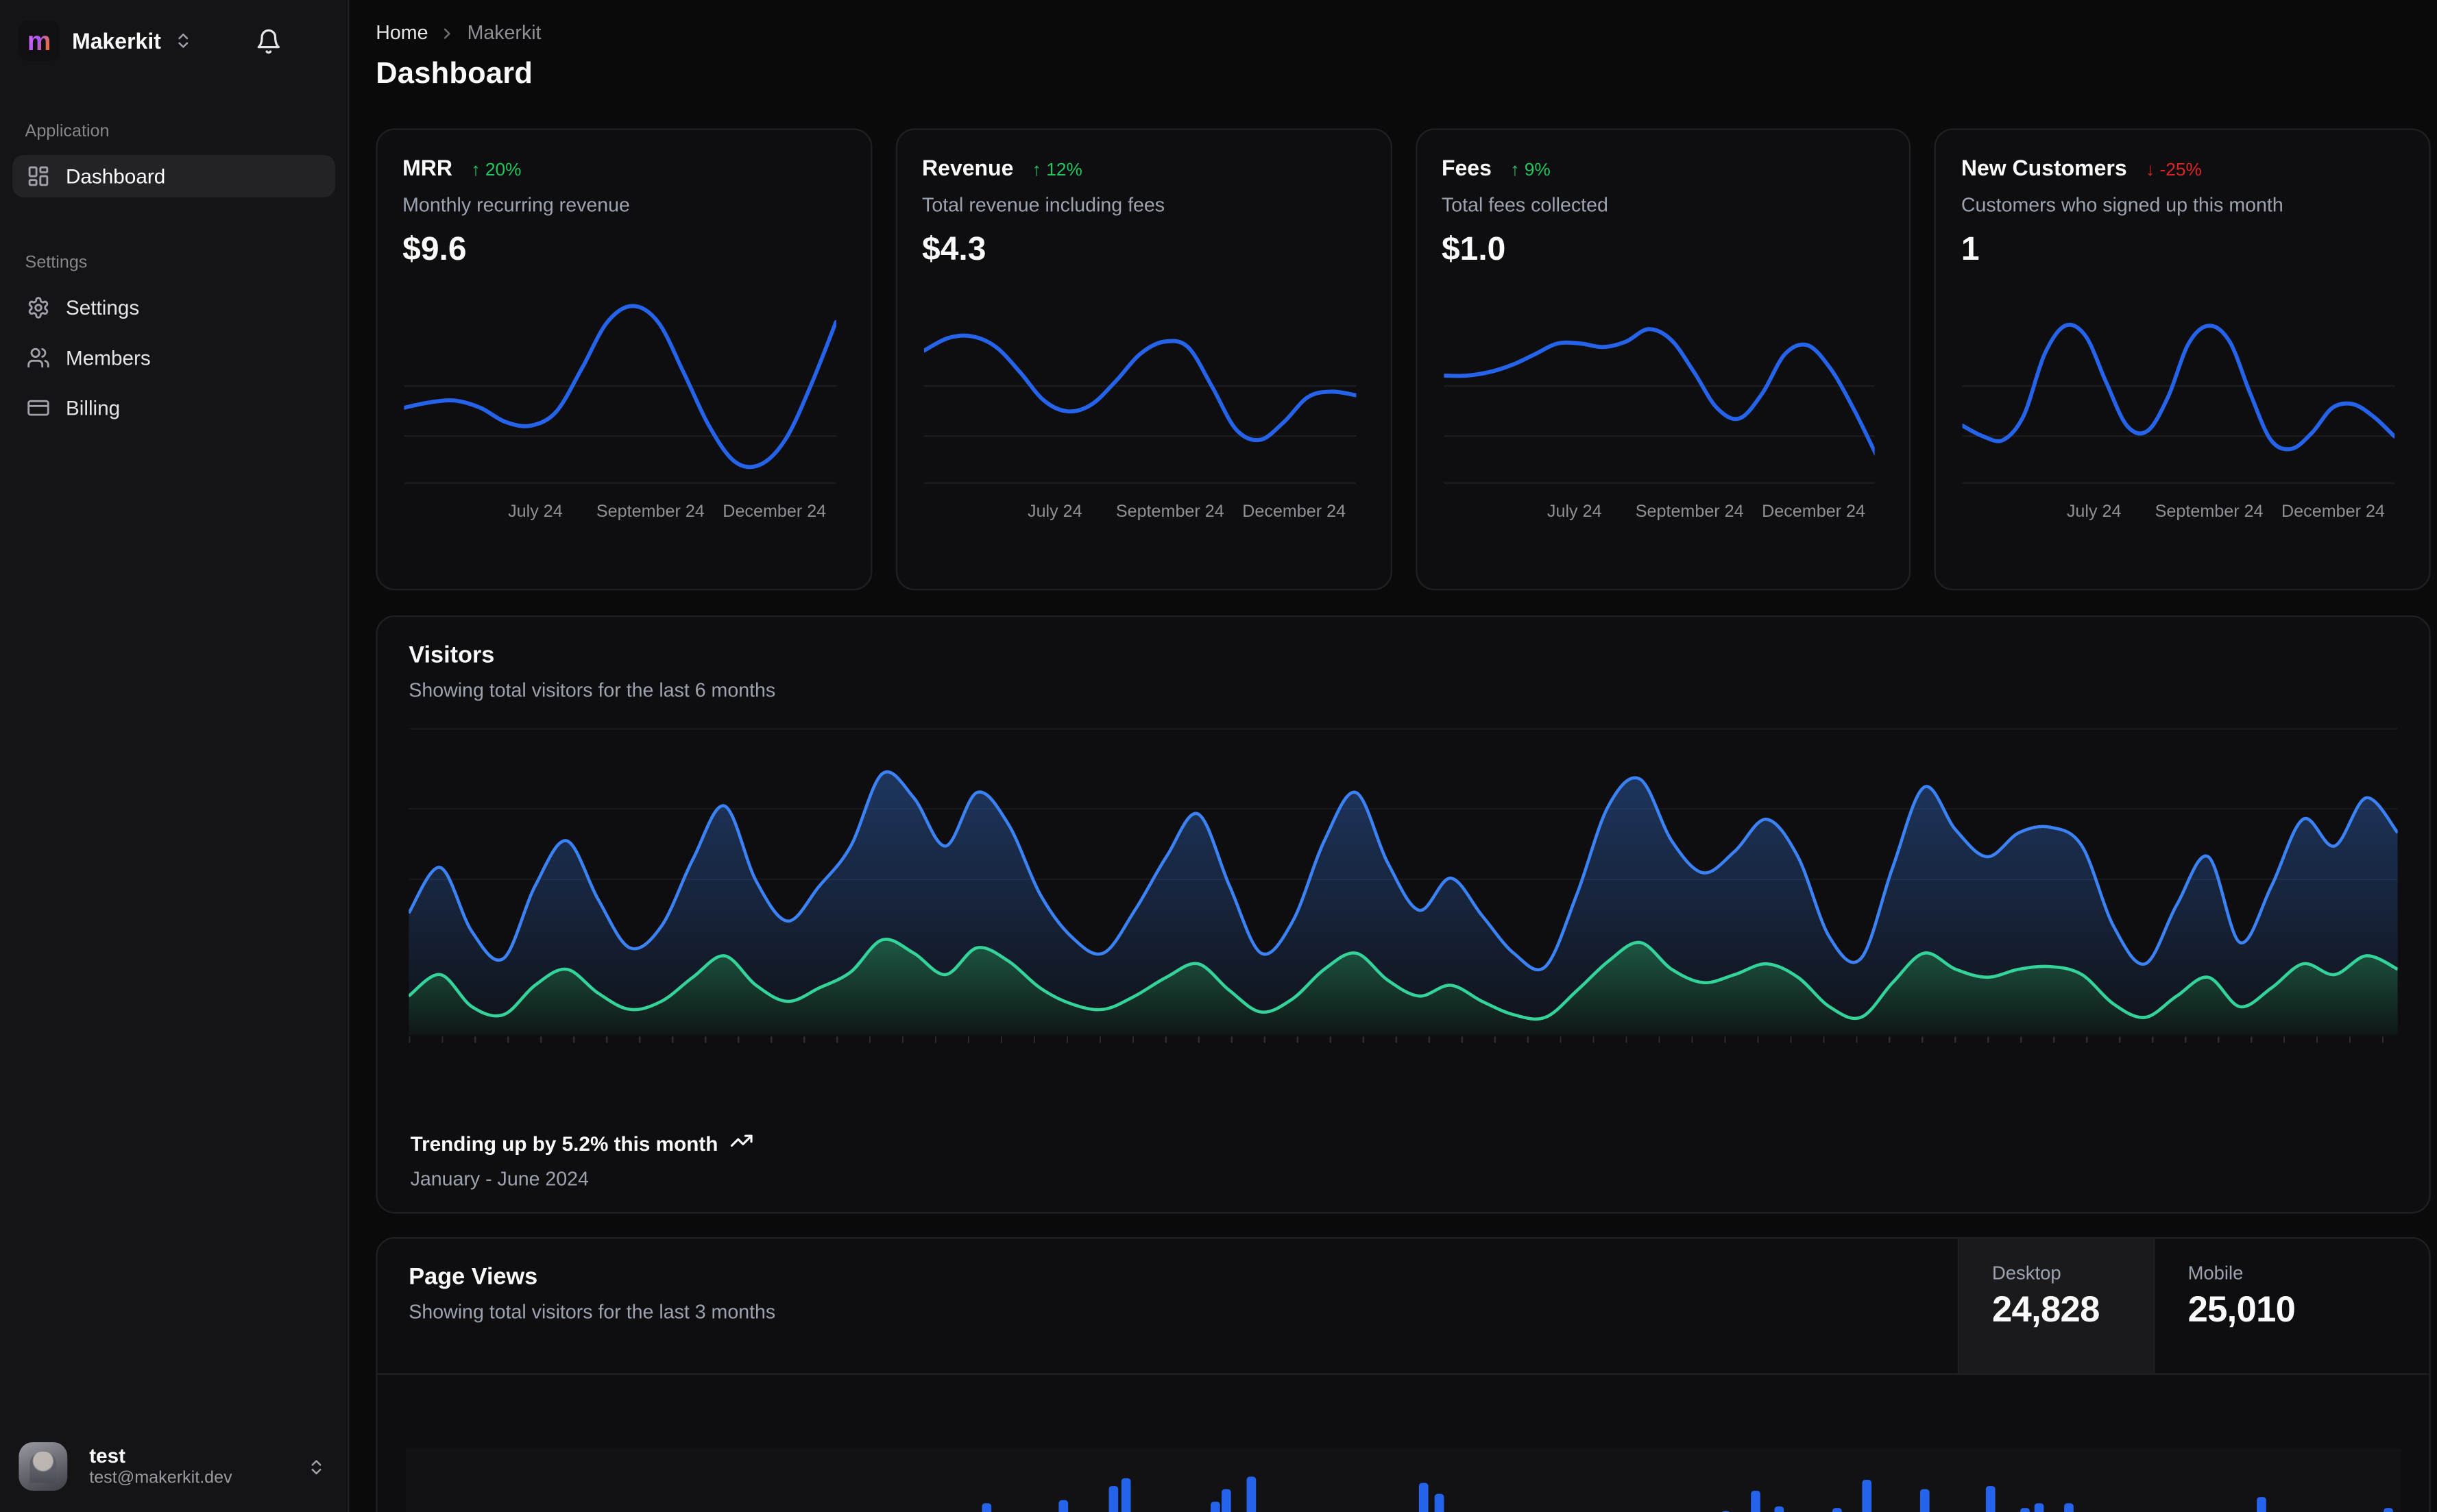  I want to click on workspace-selector: m Makerkit, so click(174, 41).